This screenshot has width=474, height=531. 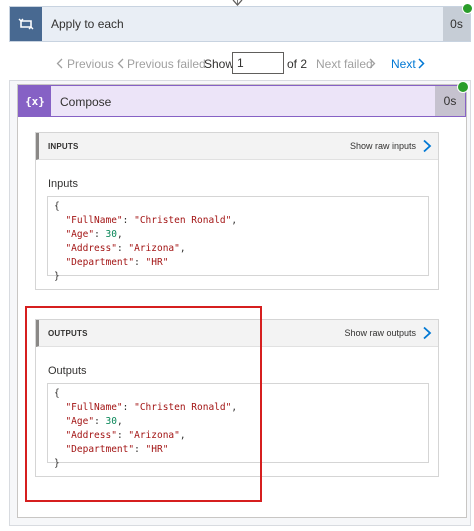 I want to click on apply-to-each-title: Apply to each, so click(x=87, y=24).